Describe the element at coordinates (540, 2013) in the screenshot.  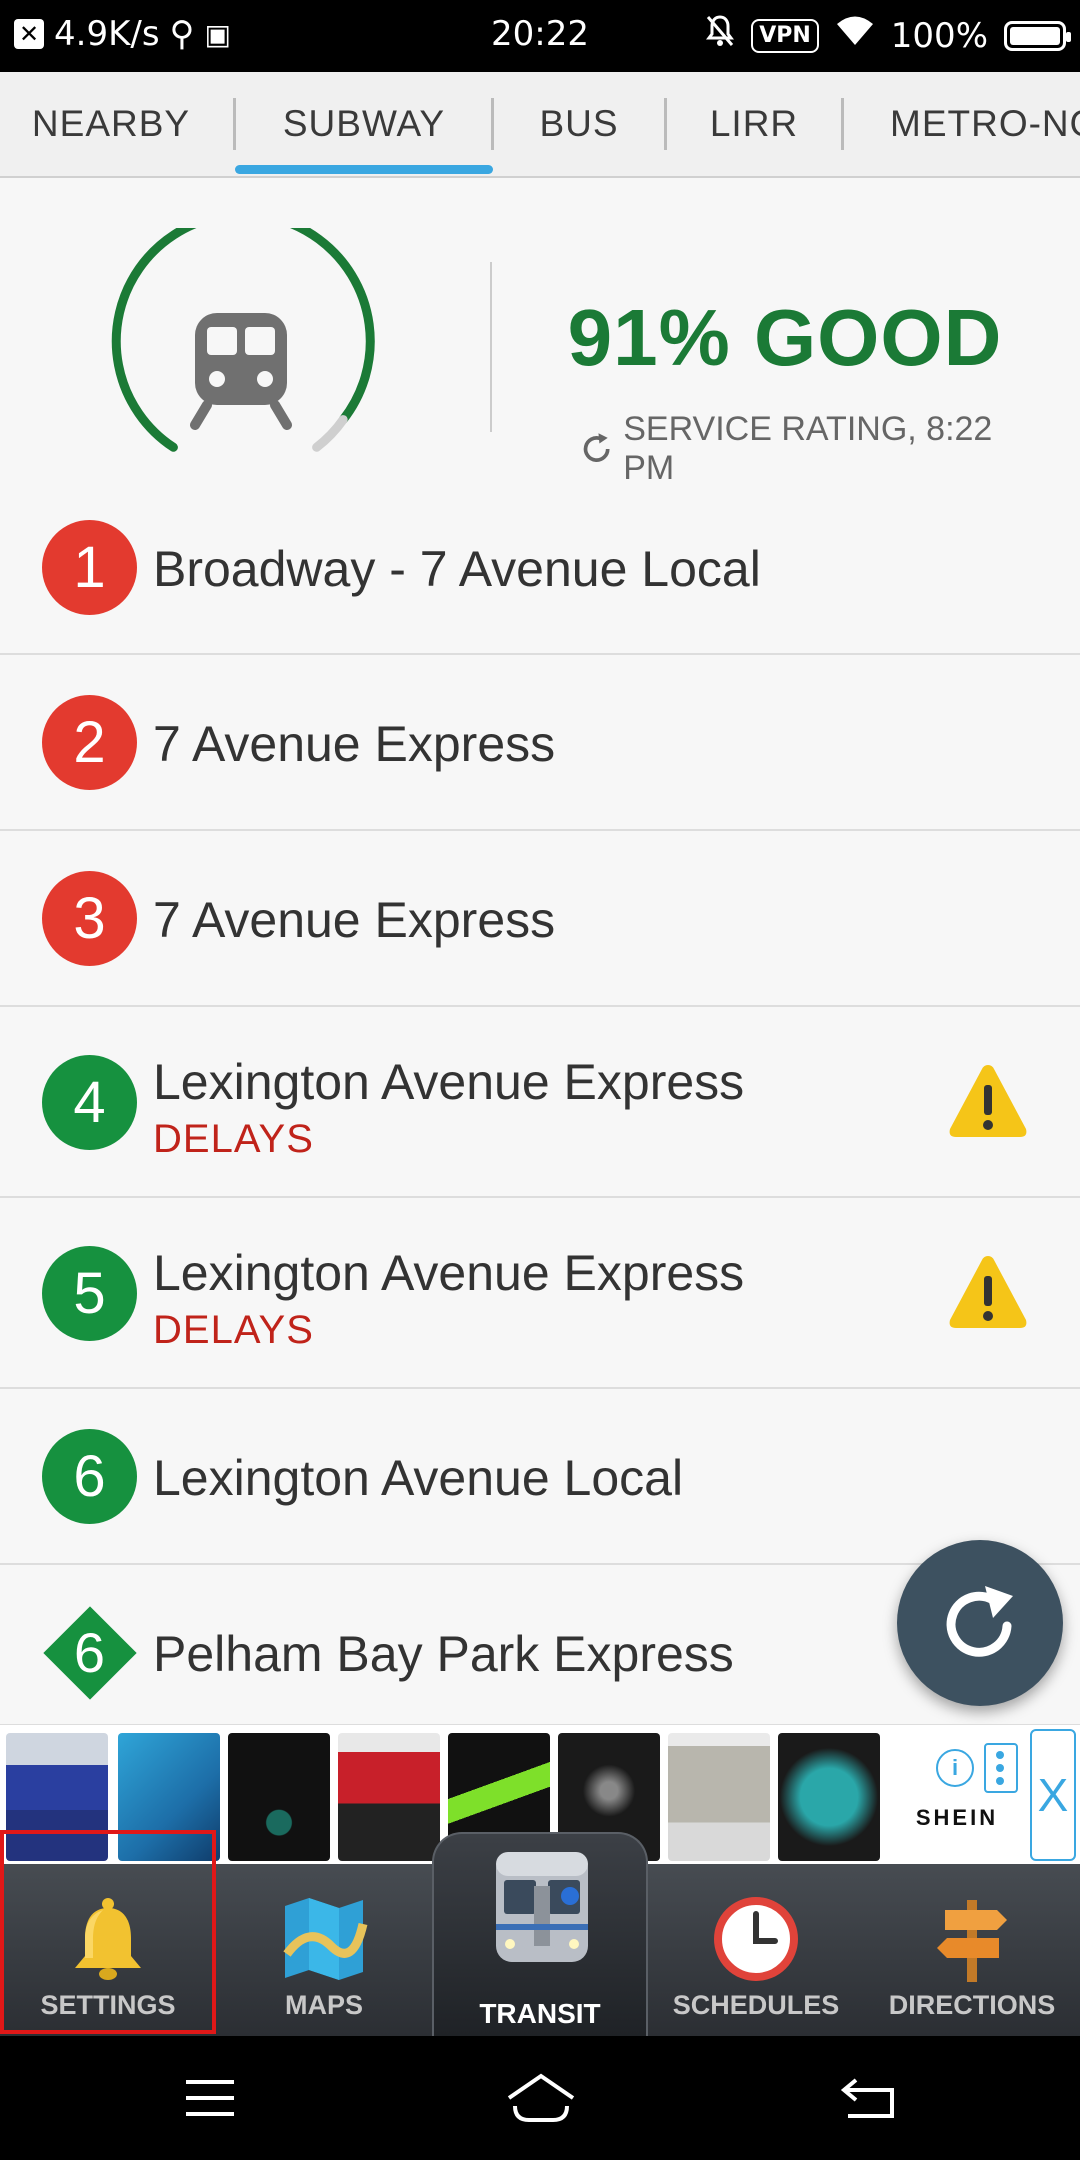
I see `nav-transit-label: TRANSIT` at that location.